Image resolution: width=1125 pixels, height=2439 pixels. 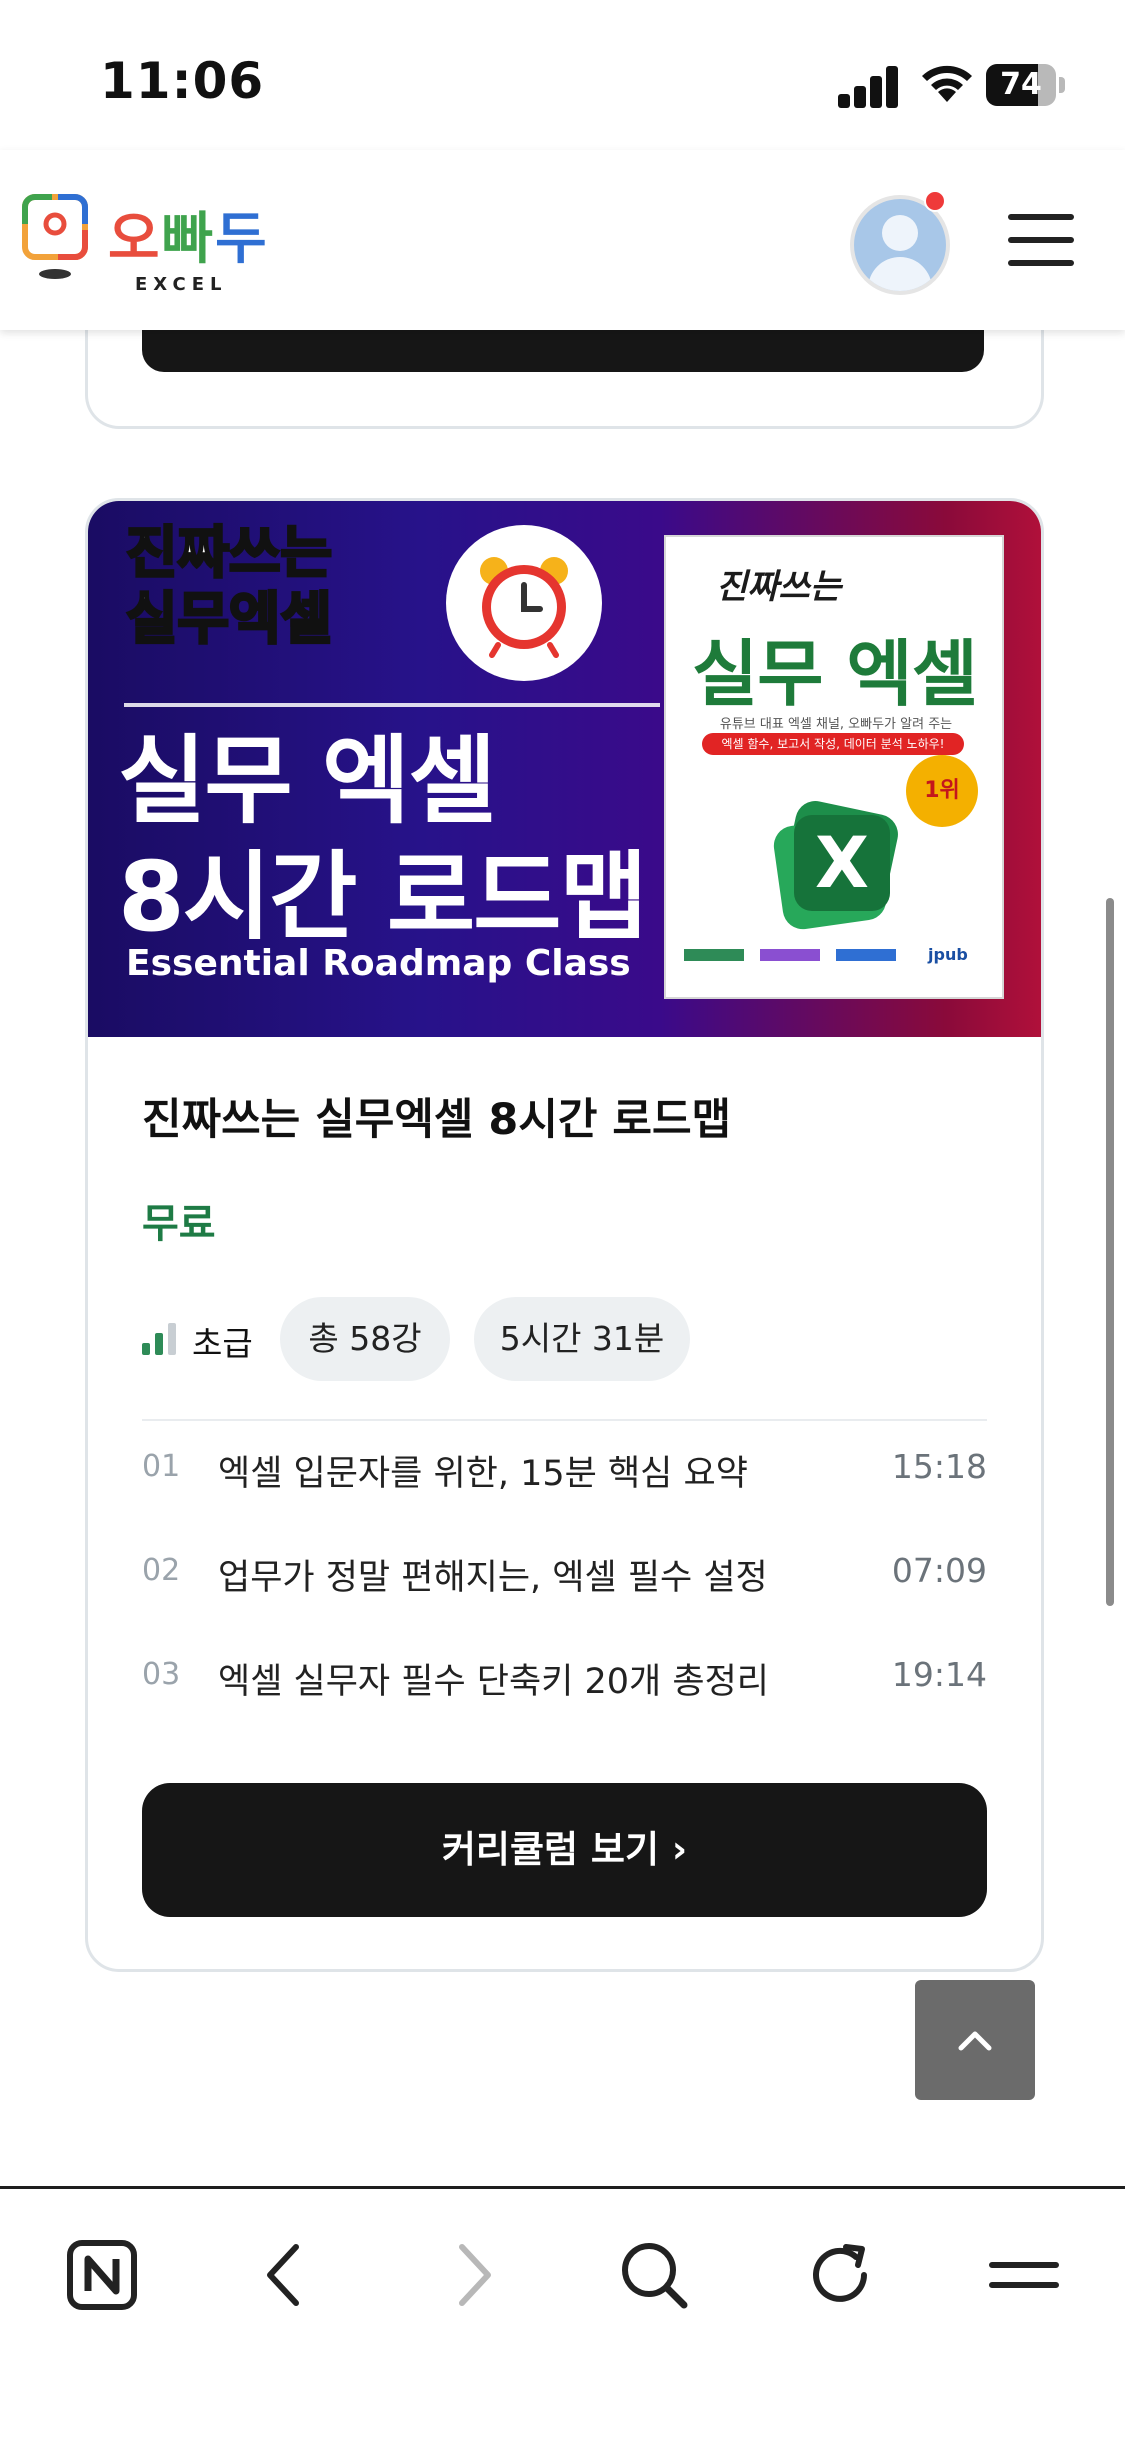 I want to click on level-bars-icon, so click(x=160, y=1339).